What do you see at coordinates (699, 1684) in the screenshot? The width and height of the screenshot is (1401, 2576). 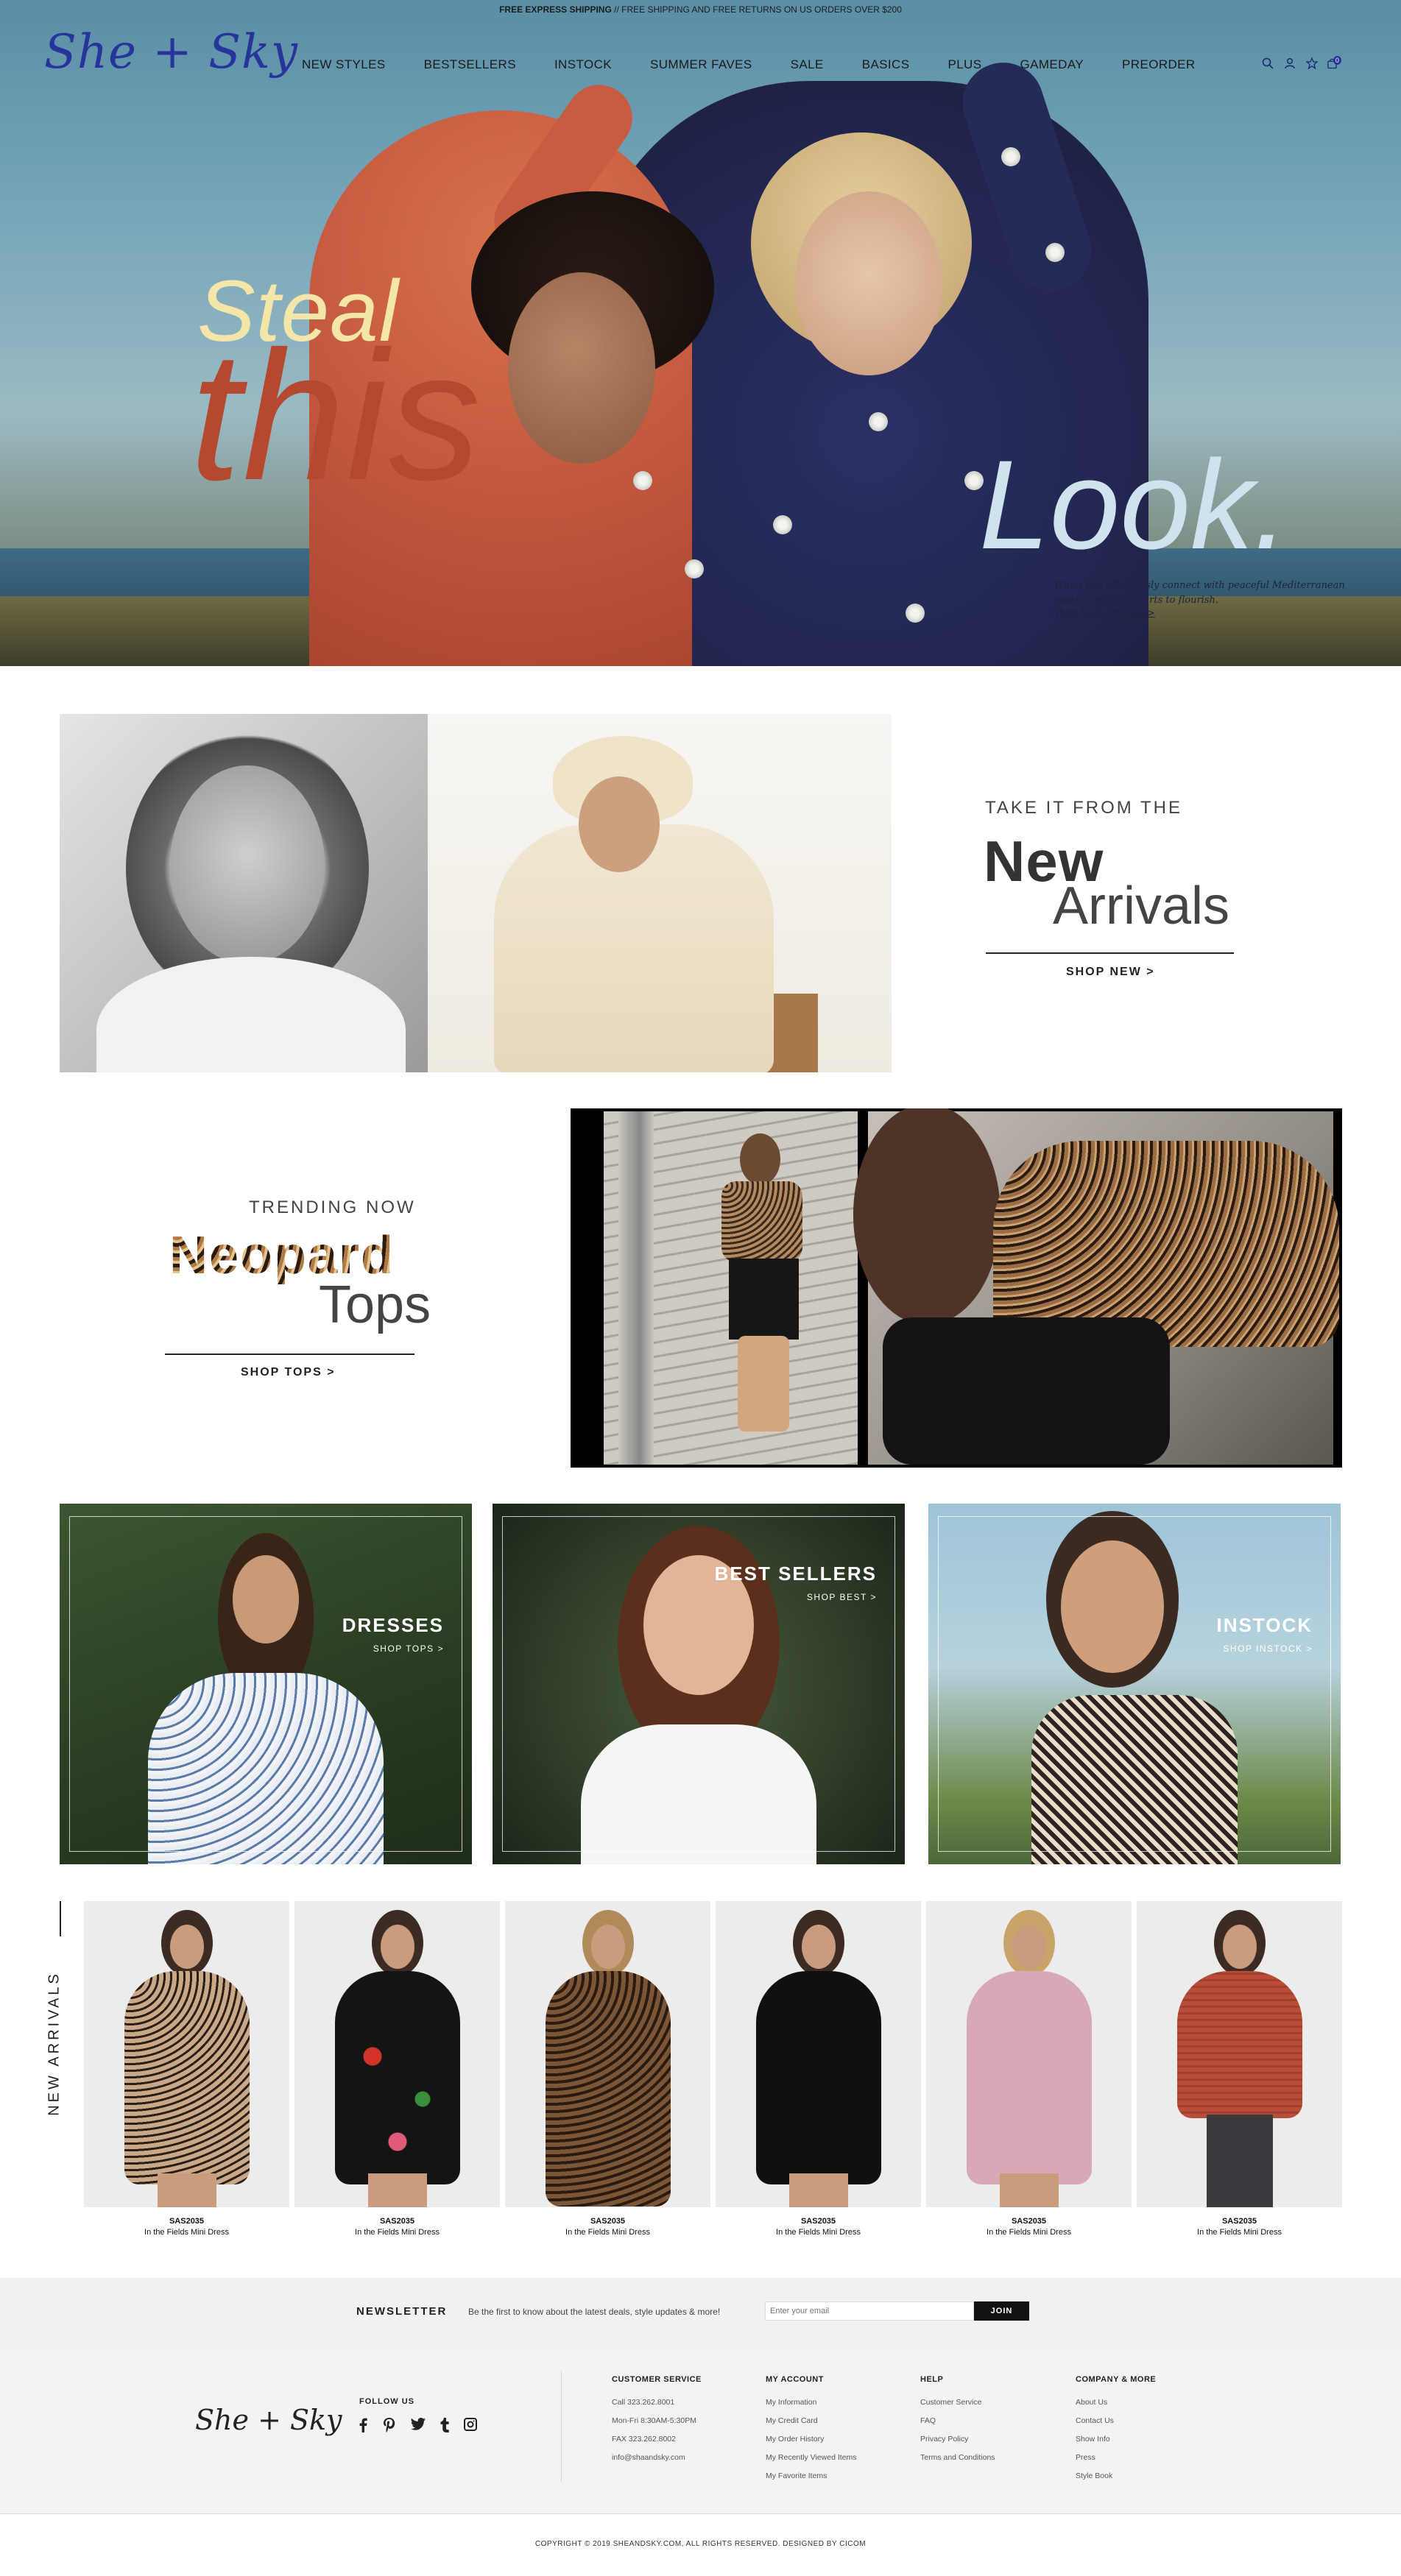 I see `category-tile-best-sellers: BEST SELLERS SHOP BEST >` at bounding box center [699, 1684].